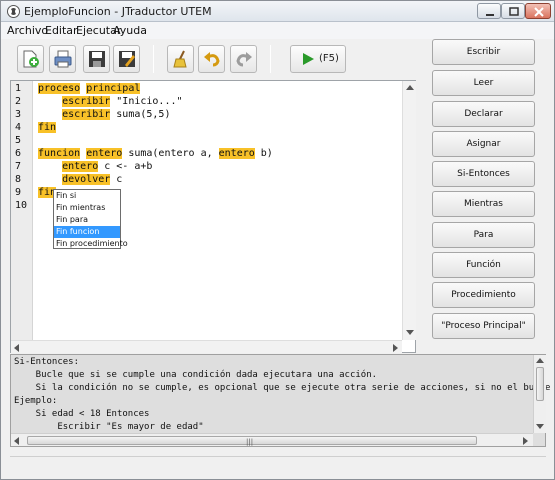 The image size is (555, 480). What do you see at coordinates (170, 153) in the screenshot?
I see `code-text: suma(entero a,` at bounding box center [170, 153].